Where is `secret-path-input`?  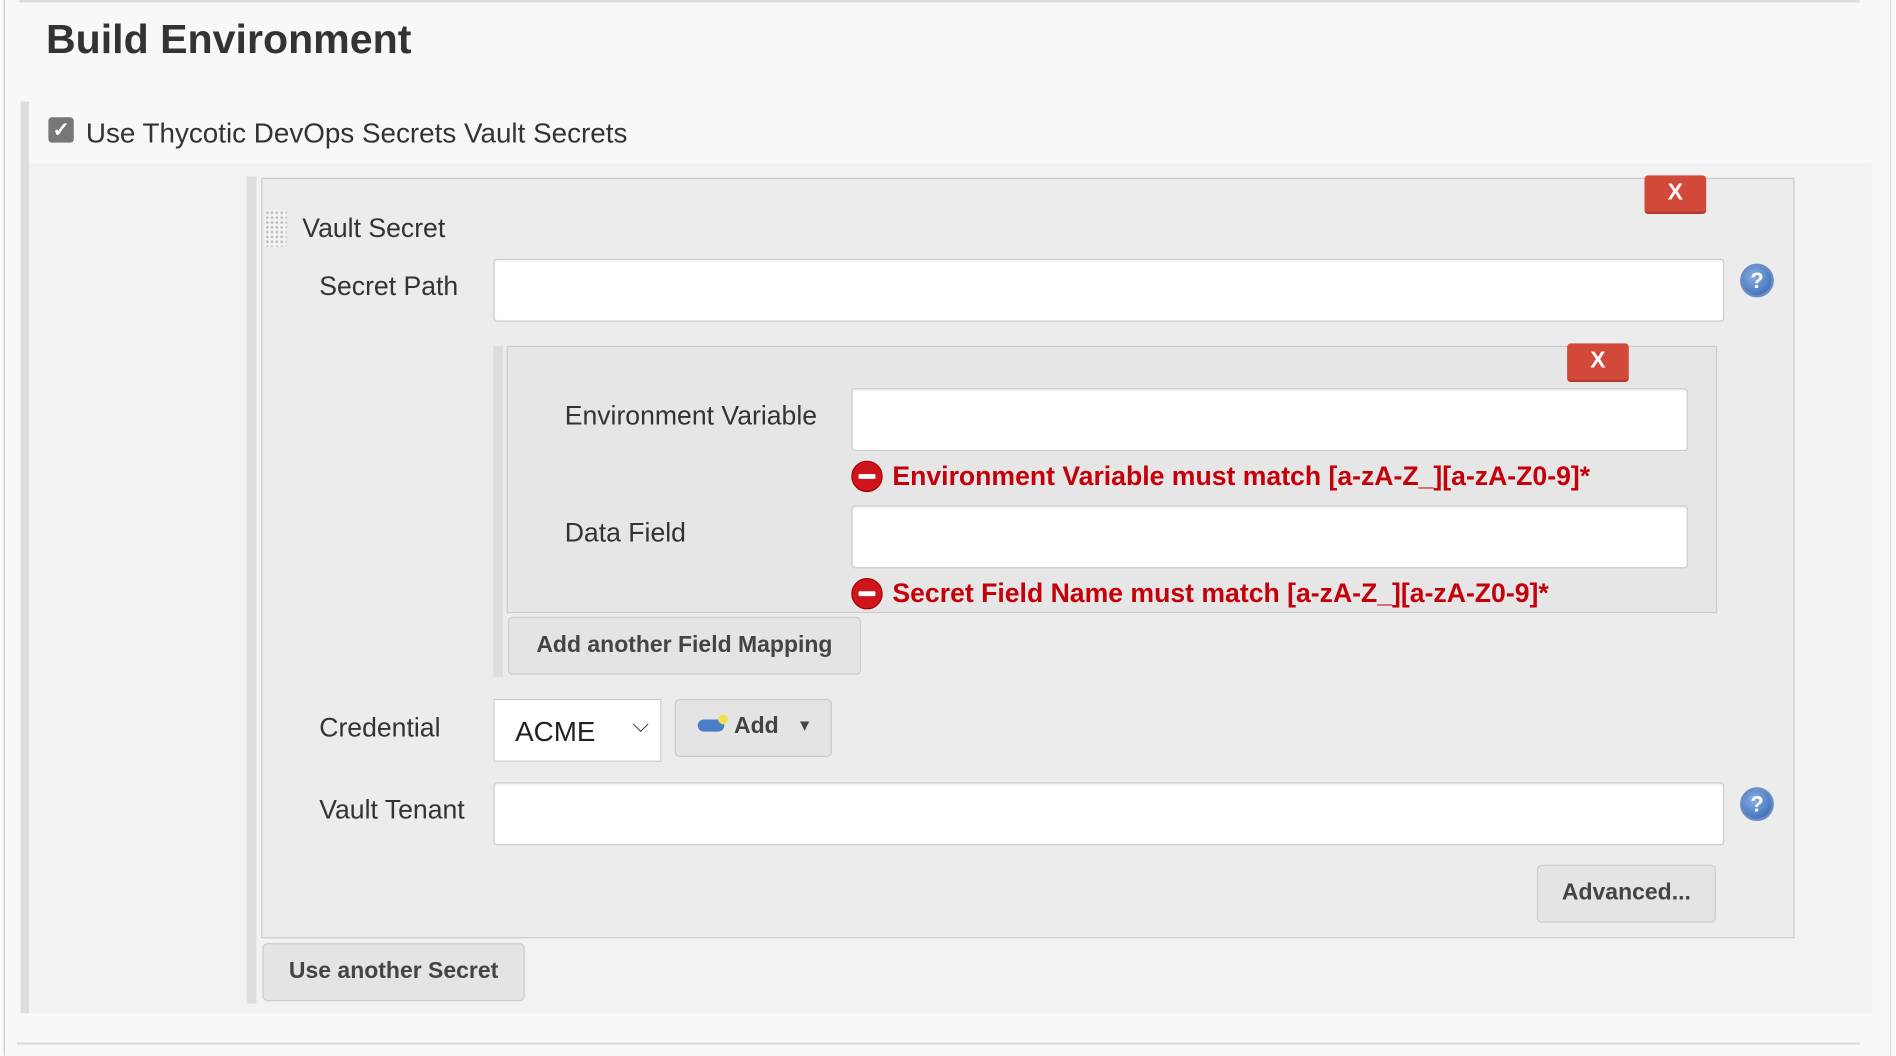
secret-path-input is located at coordinates (1109, 290).